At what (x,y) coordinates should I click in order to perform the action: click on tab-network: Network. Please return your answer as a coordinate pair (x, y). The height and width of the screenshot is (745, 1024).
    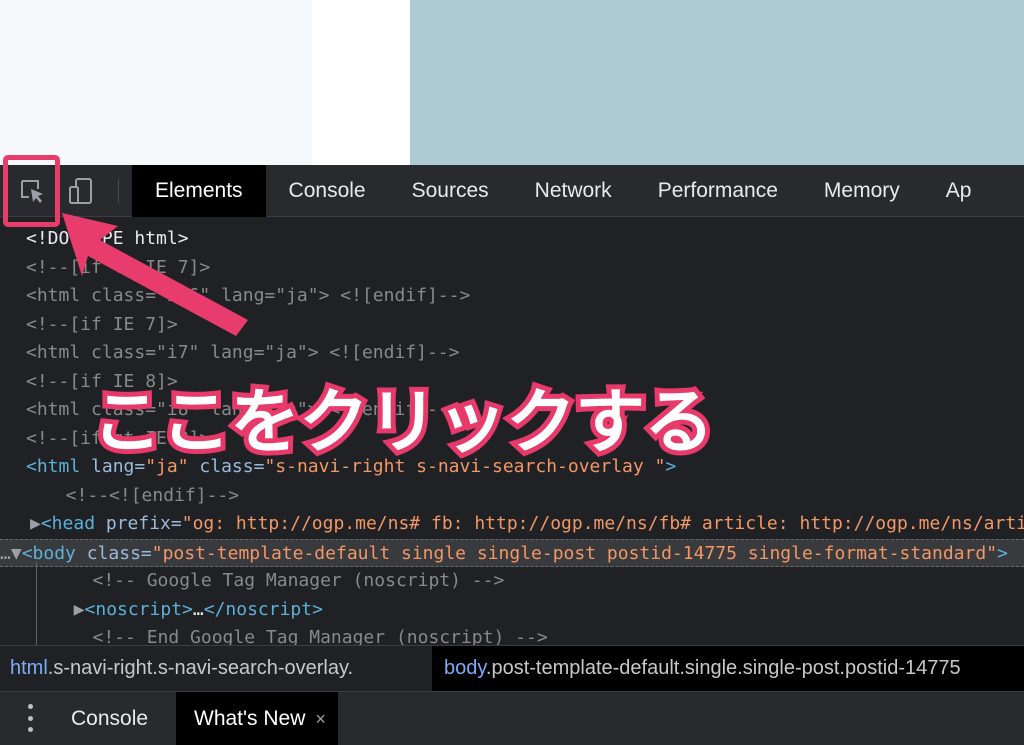
    Looking at the image, I should click on (573, 191).